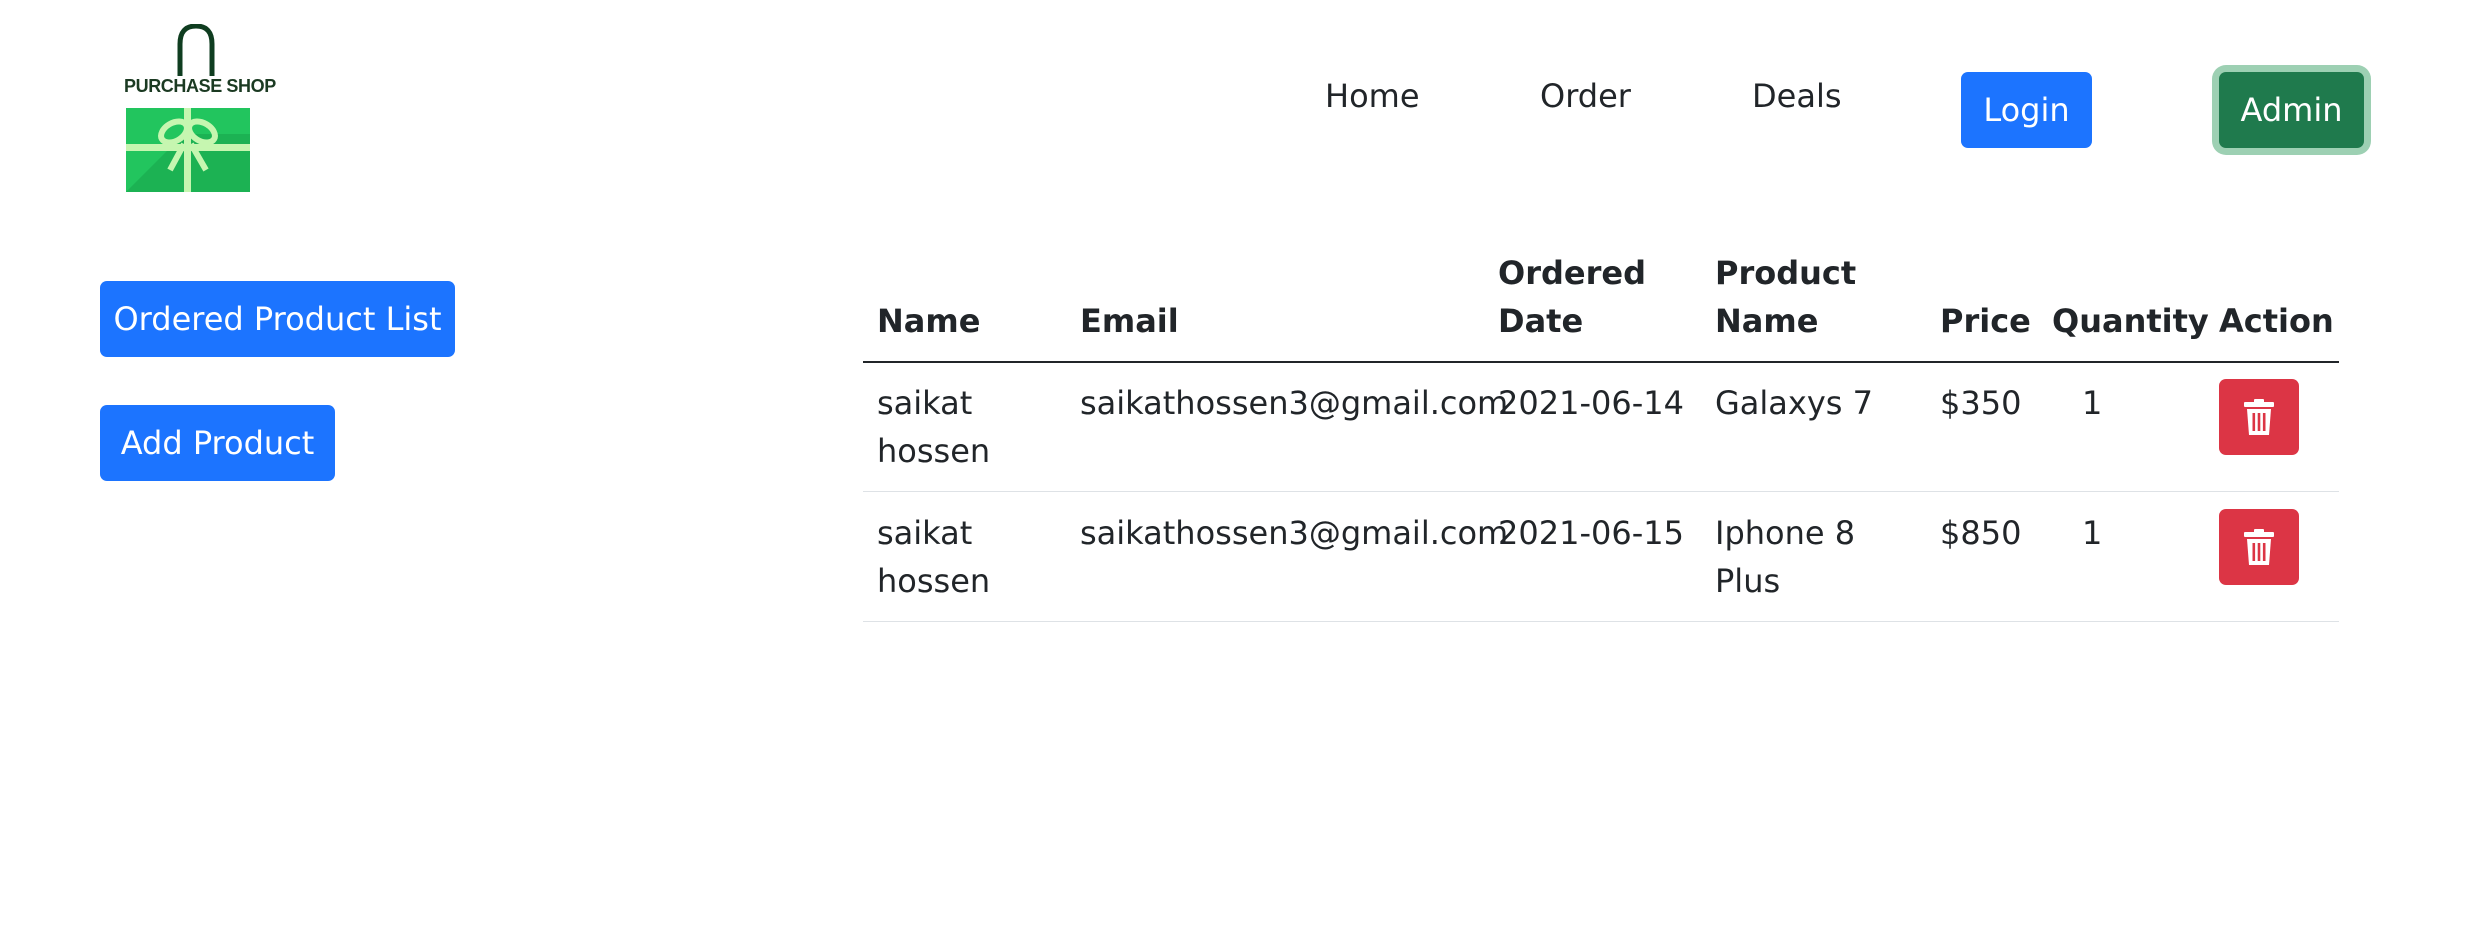 The height and width of the screenshot is (932, 2468). Describe the element at coordinates (2291, 110) in the screenshot. I see `admin-button: Admin` at that location.